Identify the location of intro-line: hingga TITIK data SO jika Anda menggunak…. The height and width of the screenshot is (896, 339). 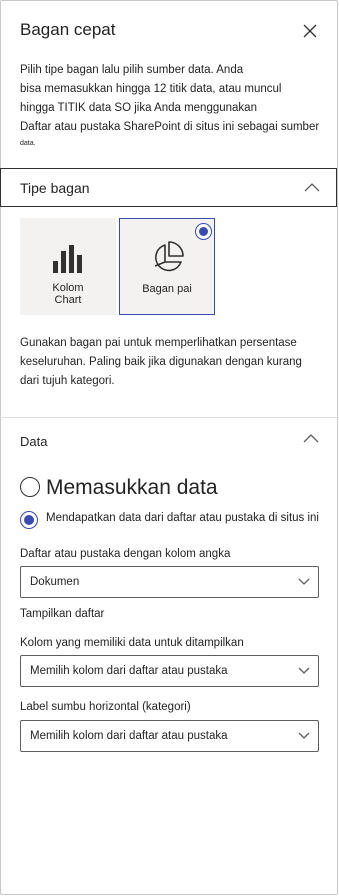
(138, 108).